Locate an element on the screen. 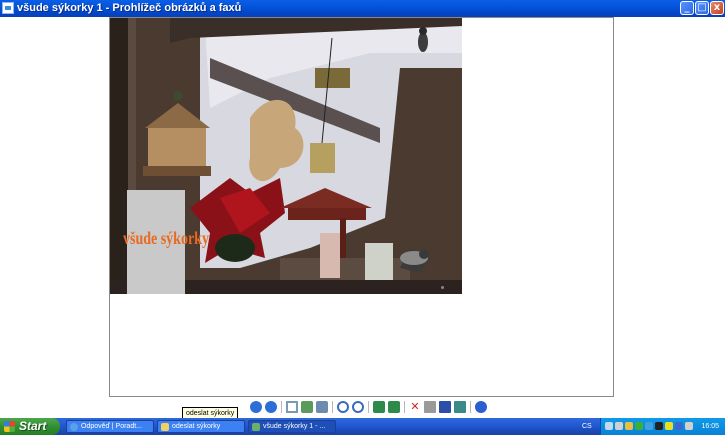 The height and width of the screenshot is (435, 725). windows-logo-icon is located at coordinates (9, 426).